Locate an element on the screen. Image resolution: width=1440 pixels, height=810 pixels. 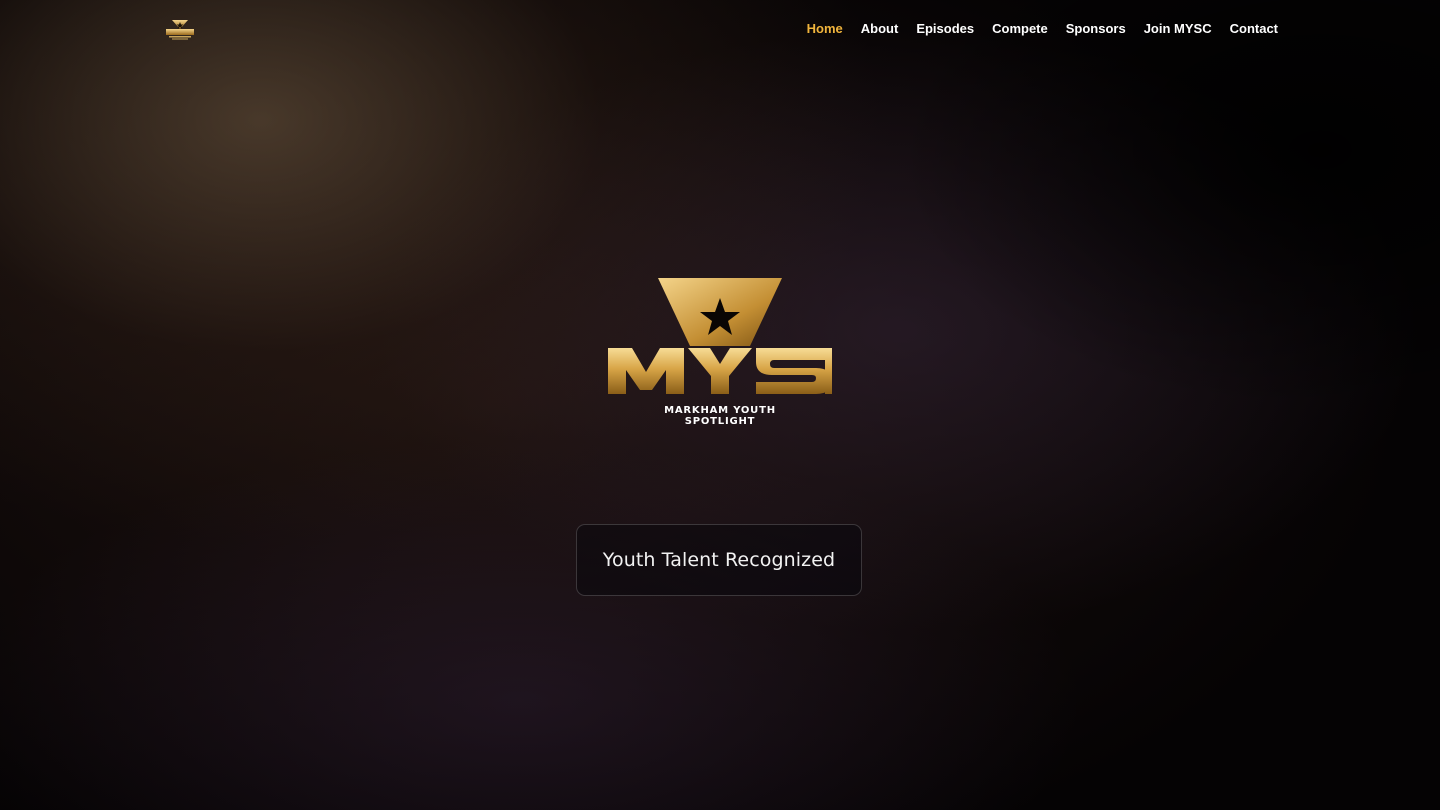
nav-sponsors: Sponsors is located at coordinates (1096, 29).